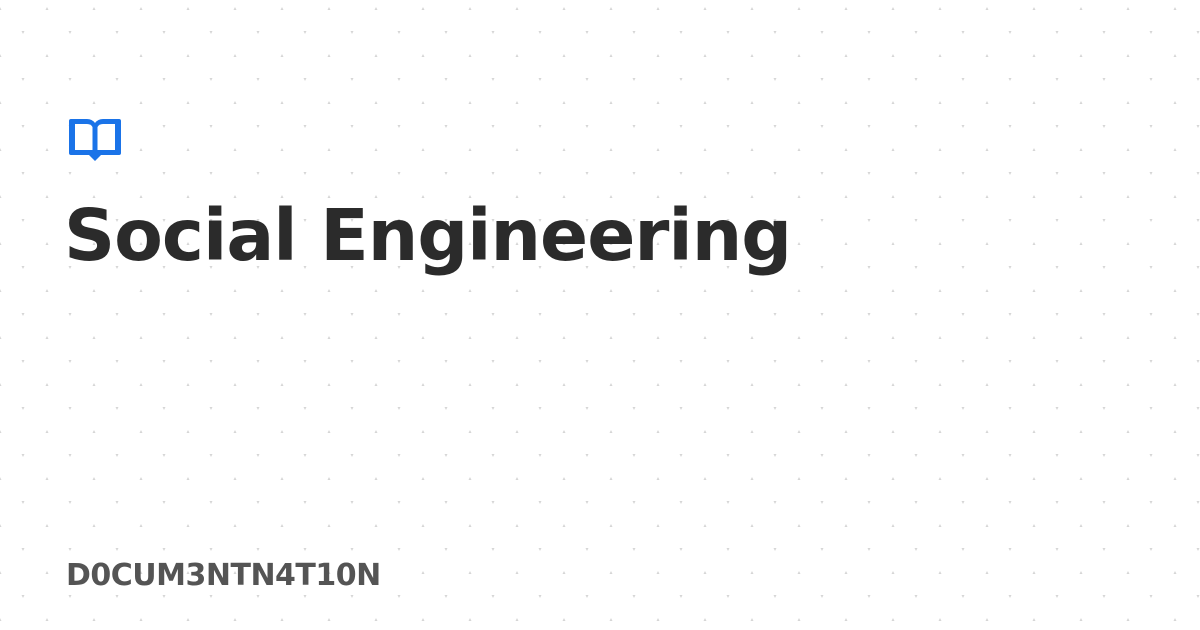  I want to click on site-name: D0CUM3NTN4T10N, so click(223, 575).